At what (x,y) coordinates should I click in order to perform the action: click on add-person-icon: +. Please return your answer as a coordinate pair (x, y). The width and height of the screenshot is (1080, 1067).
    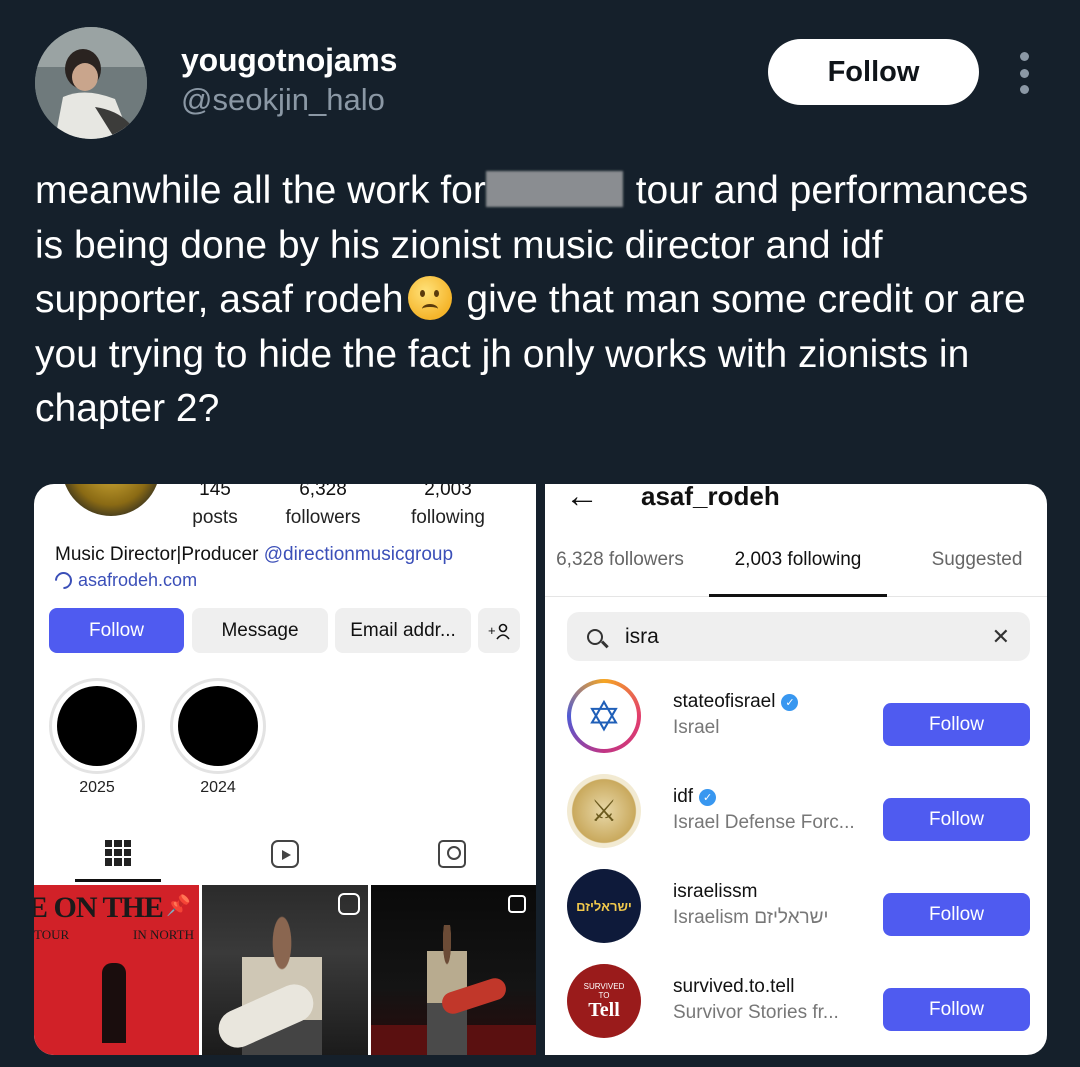
    Looking at the image, I should click on (499, 630).